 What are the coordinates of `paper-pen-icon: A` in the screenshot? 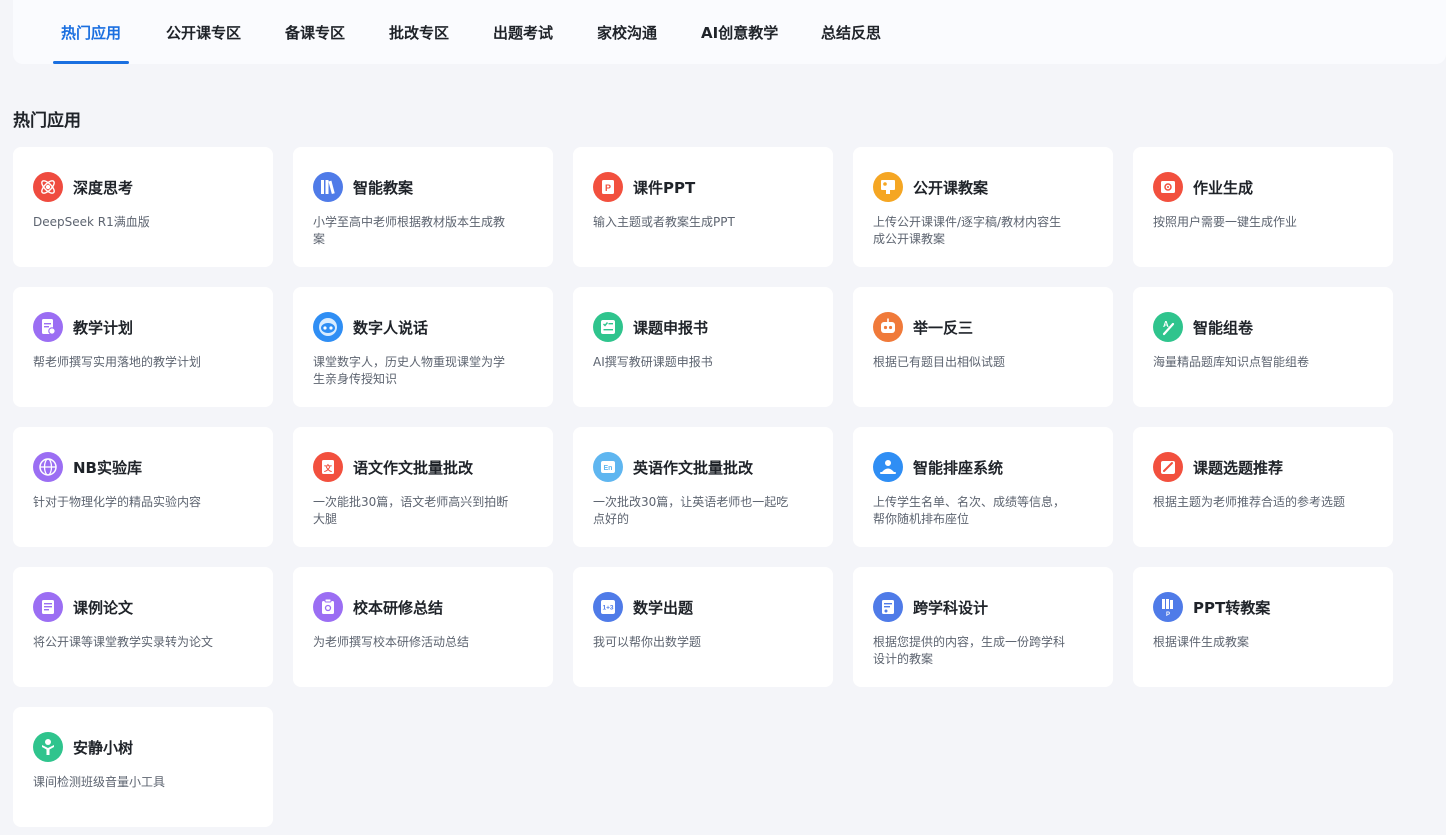 It's located at (1168, 327).